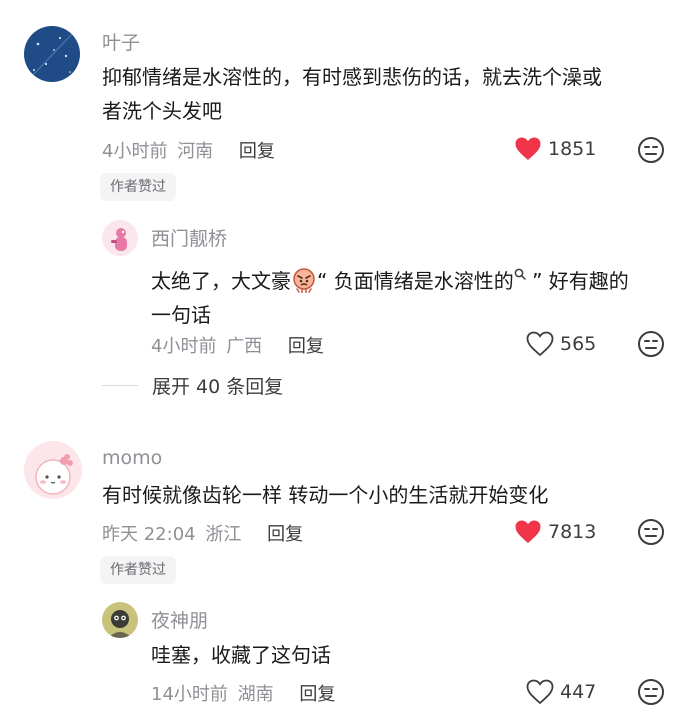  I want to click on highlighted-keyword: “ 负面情绪是水溶性的, so click(415, 281).